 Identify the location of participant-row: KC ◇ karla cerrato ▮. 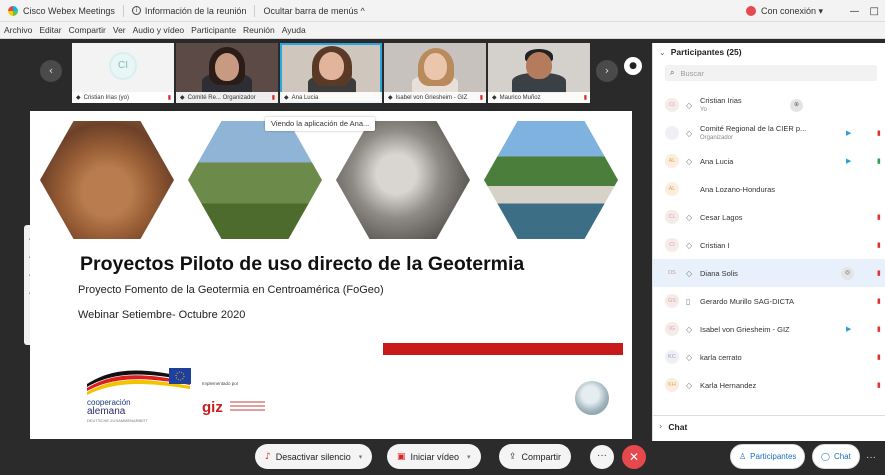
(769, 357).